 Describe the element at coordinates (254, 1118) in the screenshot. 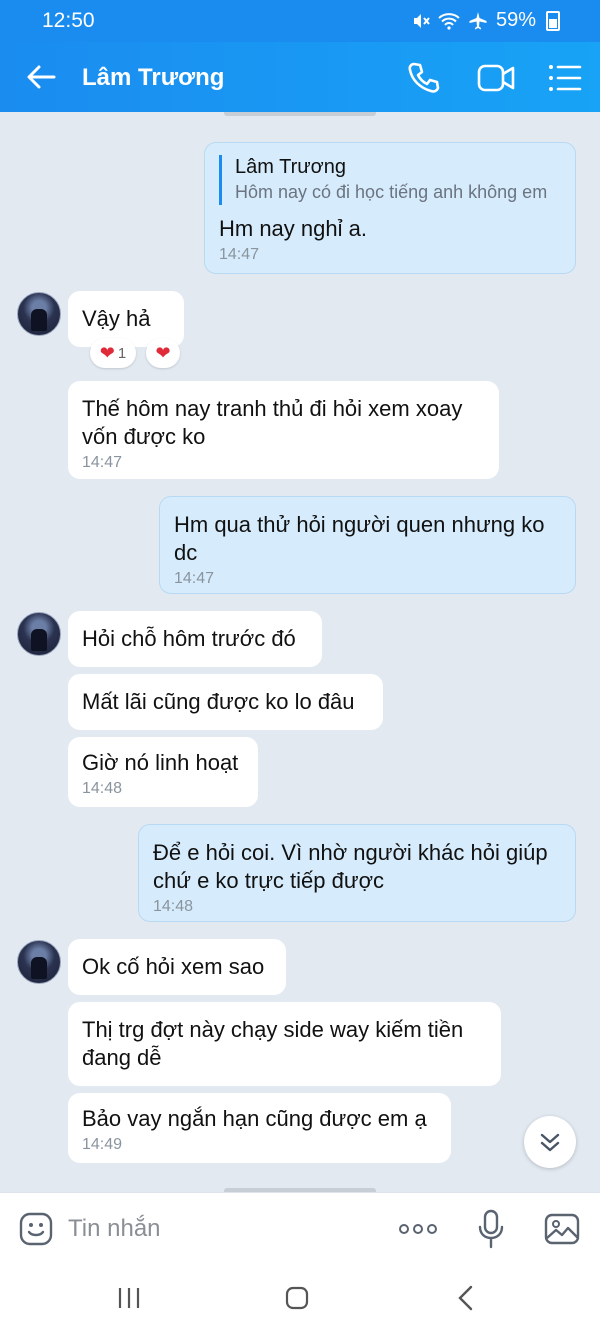

I see `message-text: Bảo vay ngắn hạn cũng được em ạ` at that location.